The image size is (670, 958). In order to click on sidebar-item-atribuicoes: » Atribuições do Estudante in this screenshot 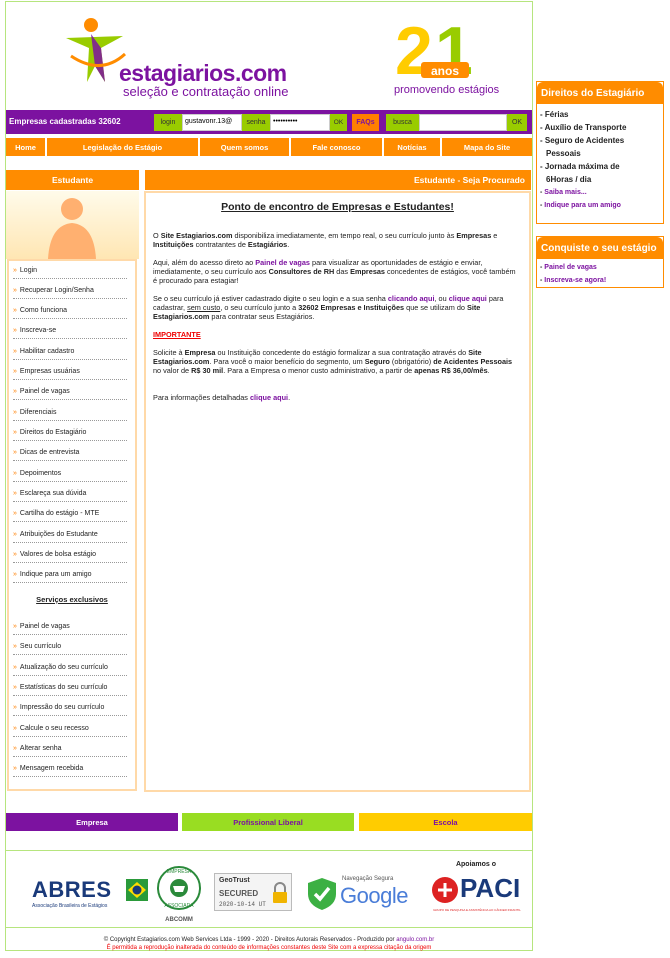, I will do `click(70, 535)`.